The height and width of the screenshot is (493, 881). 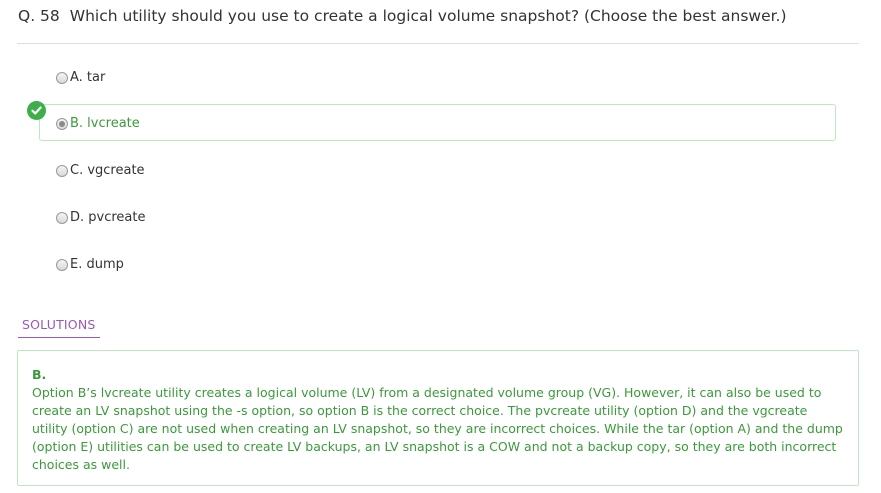 What do you see at coordinates (62, 78) in the screenshot?
I see `option-a-radio` at bounding box center [62, 78].